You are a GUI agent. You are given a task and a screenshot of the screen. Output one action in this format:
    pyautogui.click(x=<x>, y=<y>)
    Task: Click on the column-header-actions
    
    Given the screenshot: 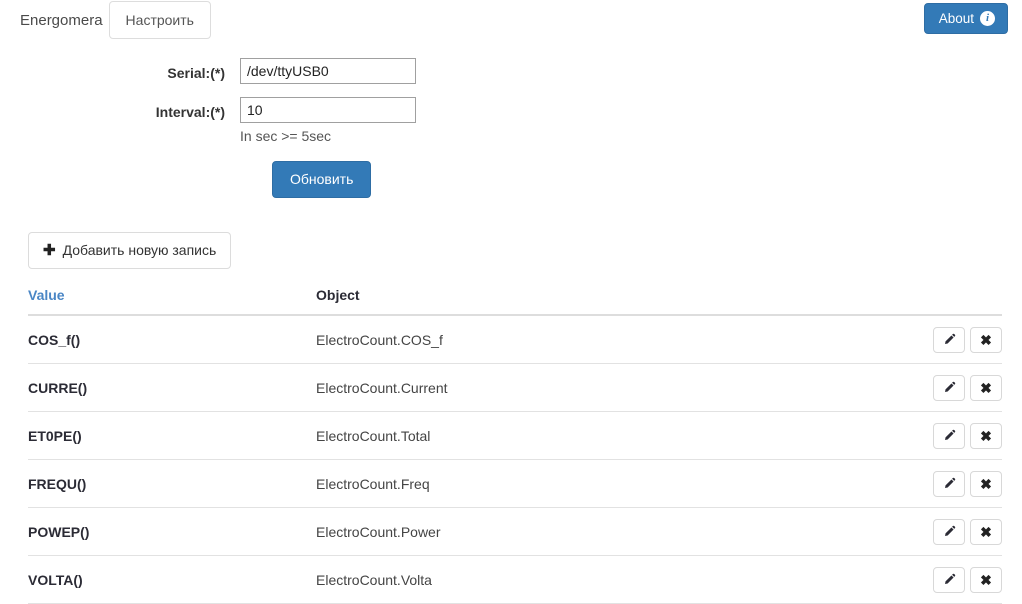 What is the action you would take?
    pyautogui.click(x=942, y=301)
    